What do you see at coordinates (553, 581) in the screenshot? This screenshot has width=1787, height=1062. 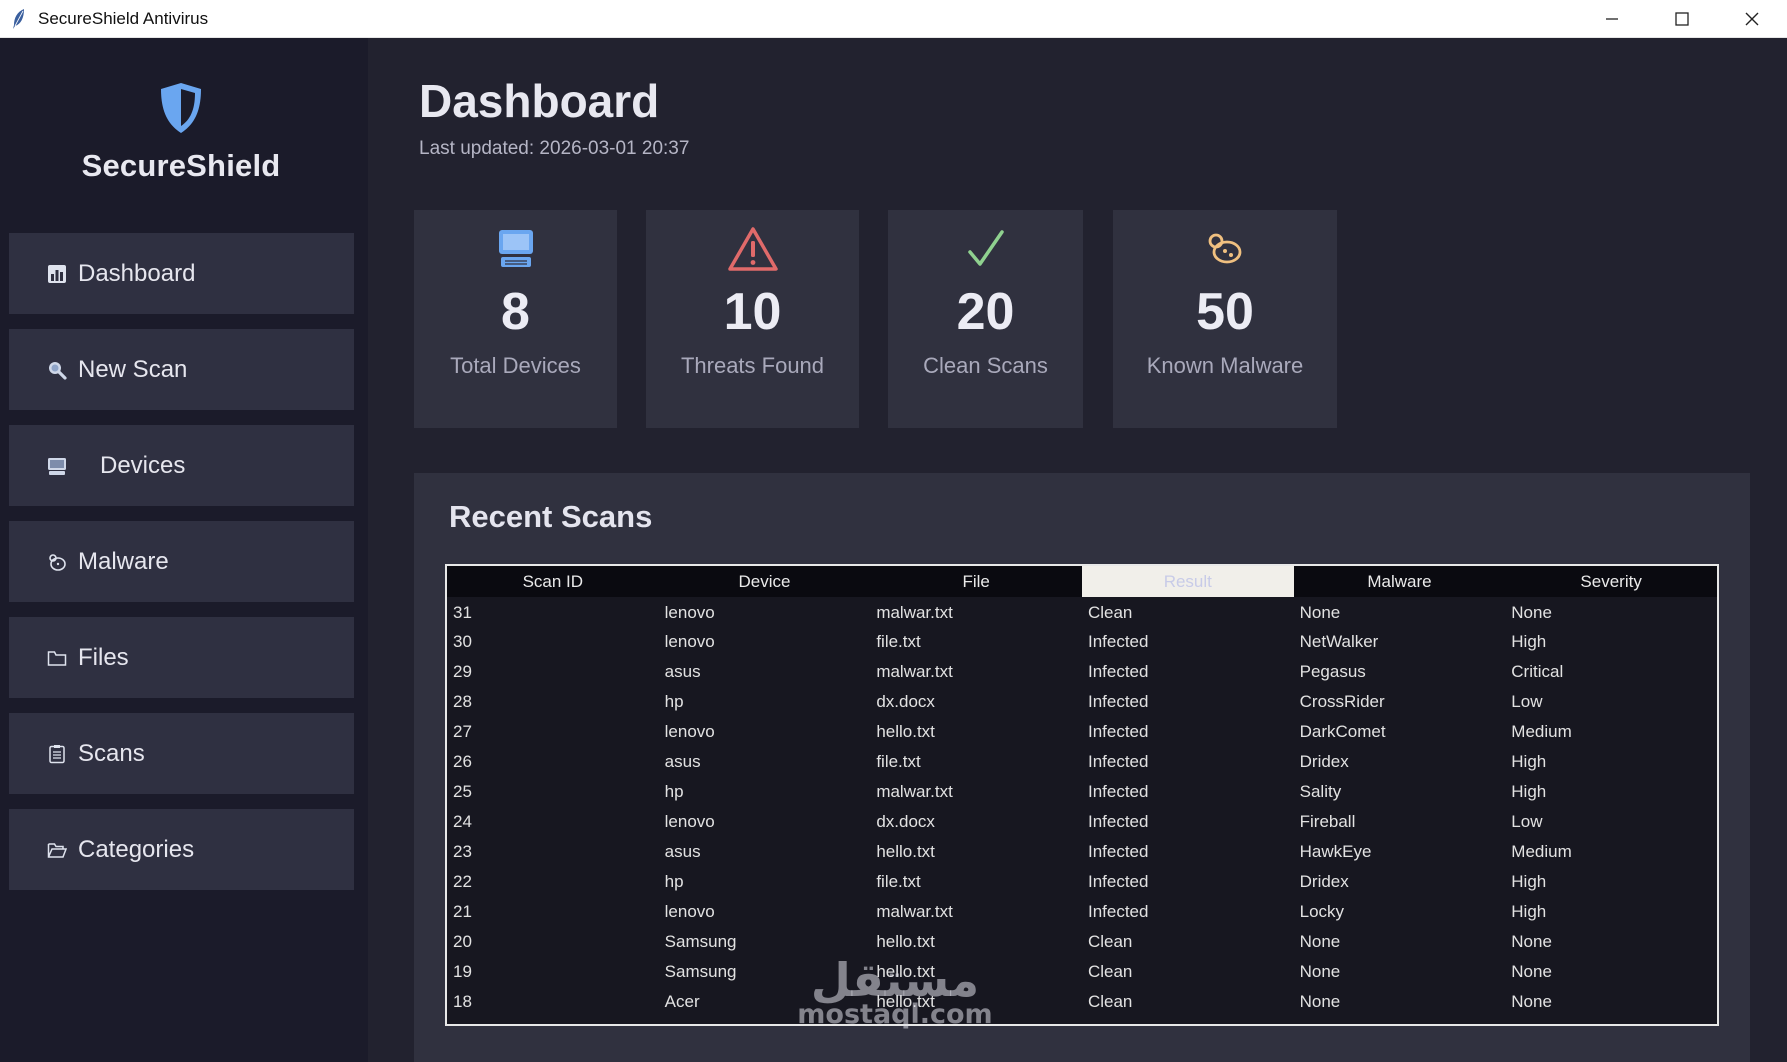 I see `column-header-scan-id: Scan ID` at bounding box center [553, 581].